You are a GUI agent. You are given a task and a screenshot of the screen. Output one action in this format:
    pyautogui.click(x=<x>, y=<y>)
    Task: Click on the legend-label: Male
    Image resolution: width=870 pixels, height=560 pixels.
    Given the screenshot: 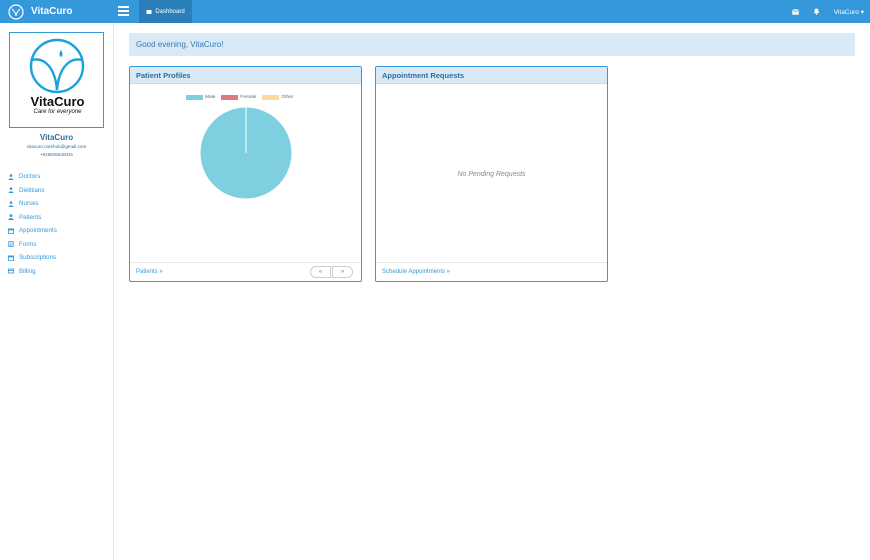 What is the action you would take?
    pyautogui.click(x=210, y=97)
    